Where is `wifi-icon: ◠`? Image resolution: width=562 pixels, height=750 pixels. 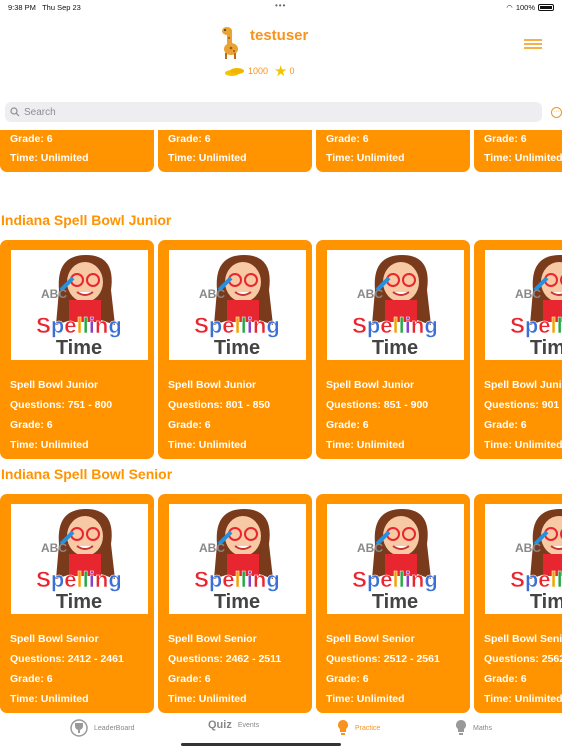
wifi-icon: ◠ is located at coordinates (509, 7).